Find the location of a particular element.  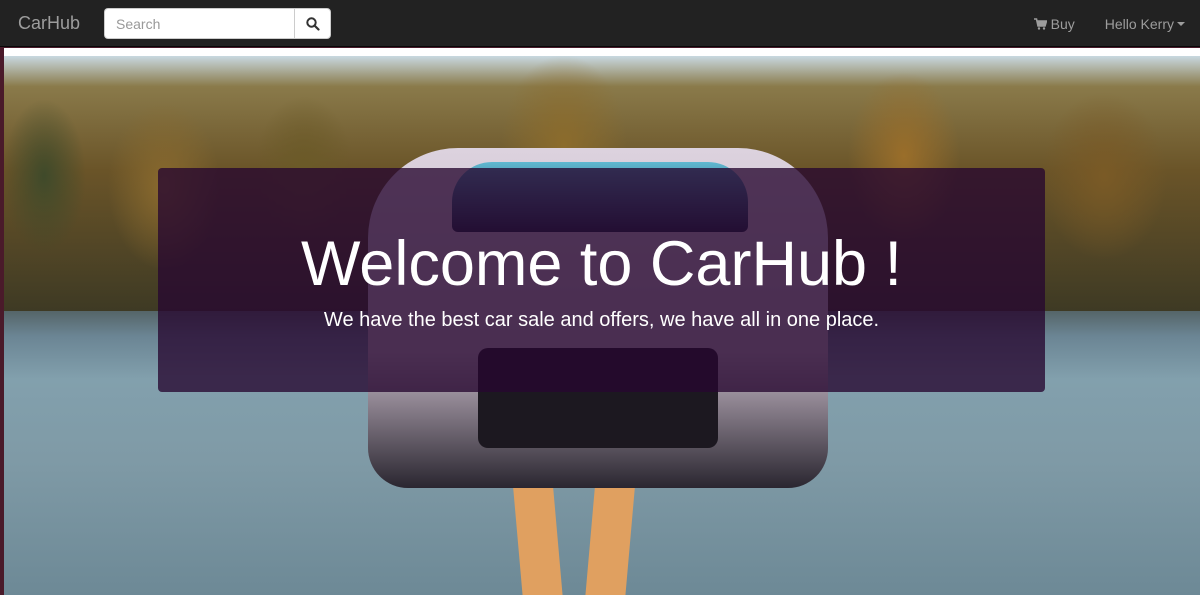

user-menu-toggle: Hello Kerry is located at coordinates (1145, 23).